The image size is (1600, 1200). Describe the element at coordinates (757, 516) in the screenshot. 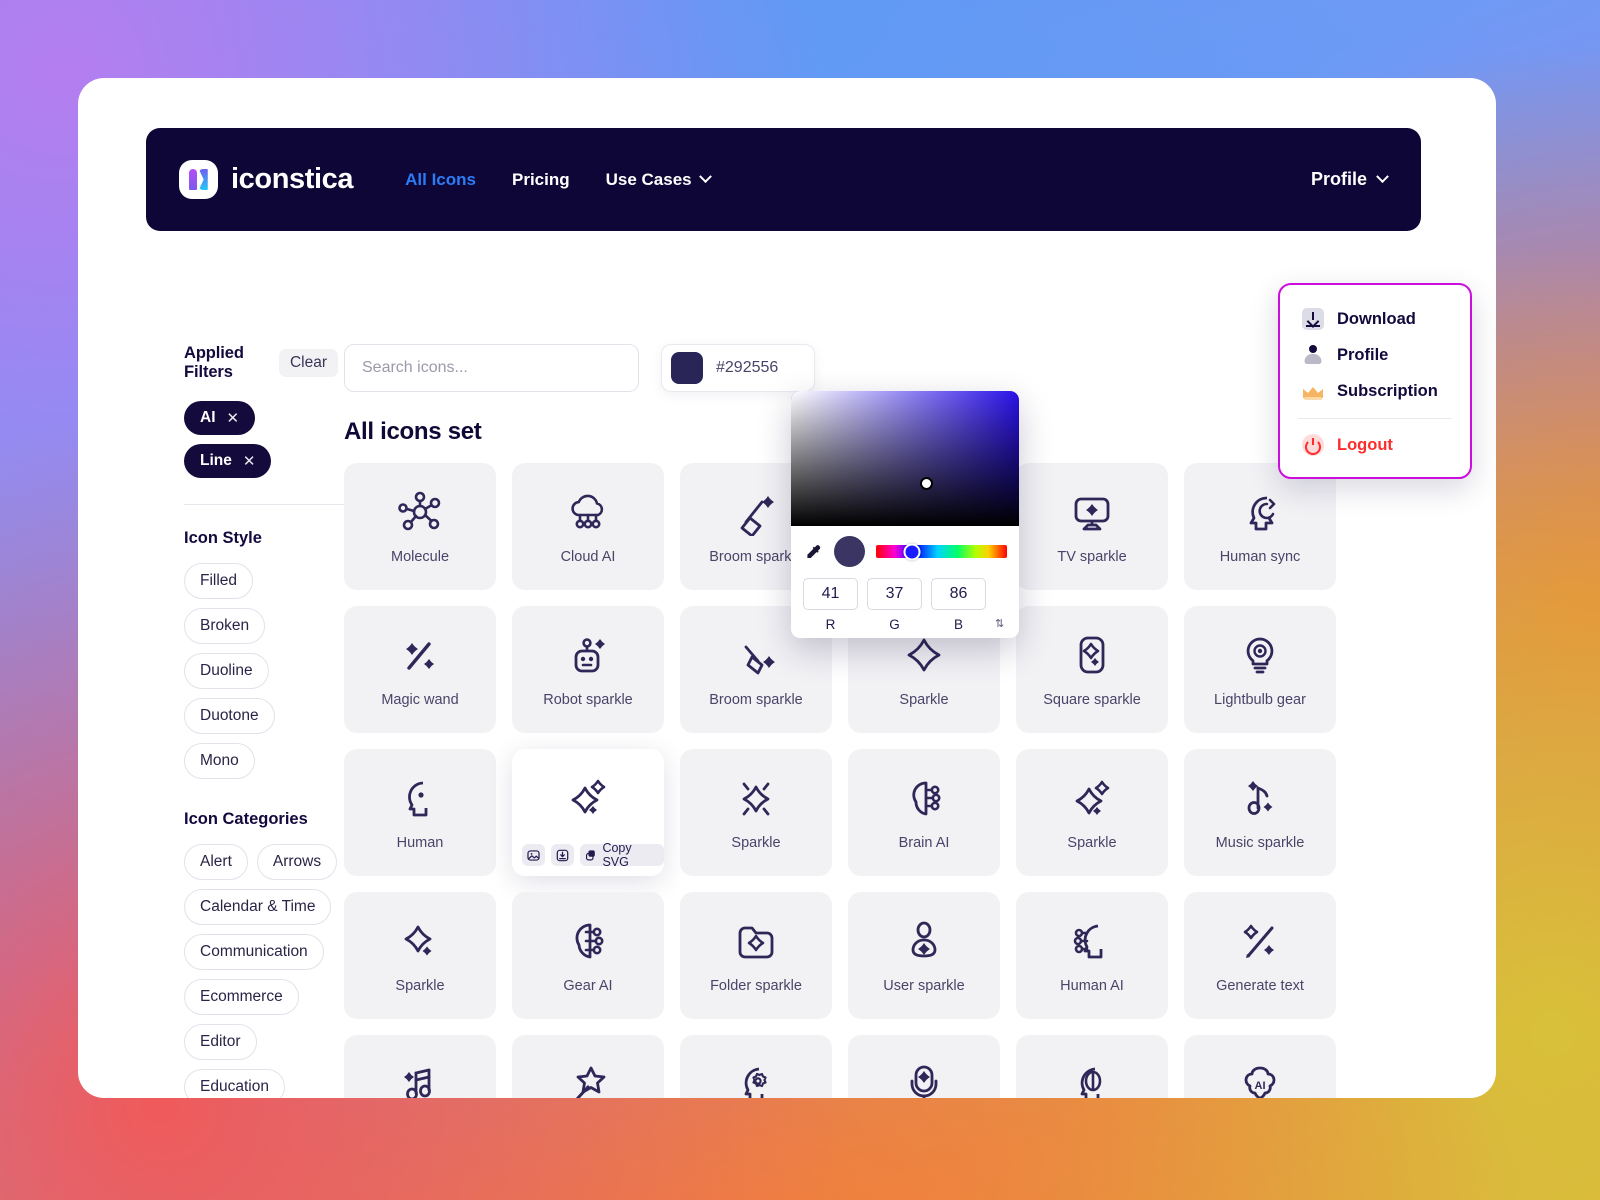

I see `broom-icon` at that location.